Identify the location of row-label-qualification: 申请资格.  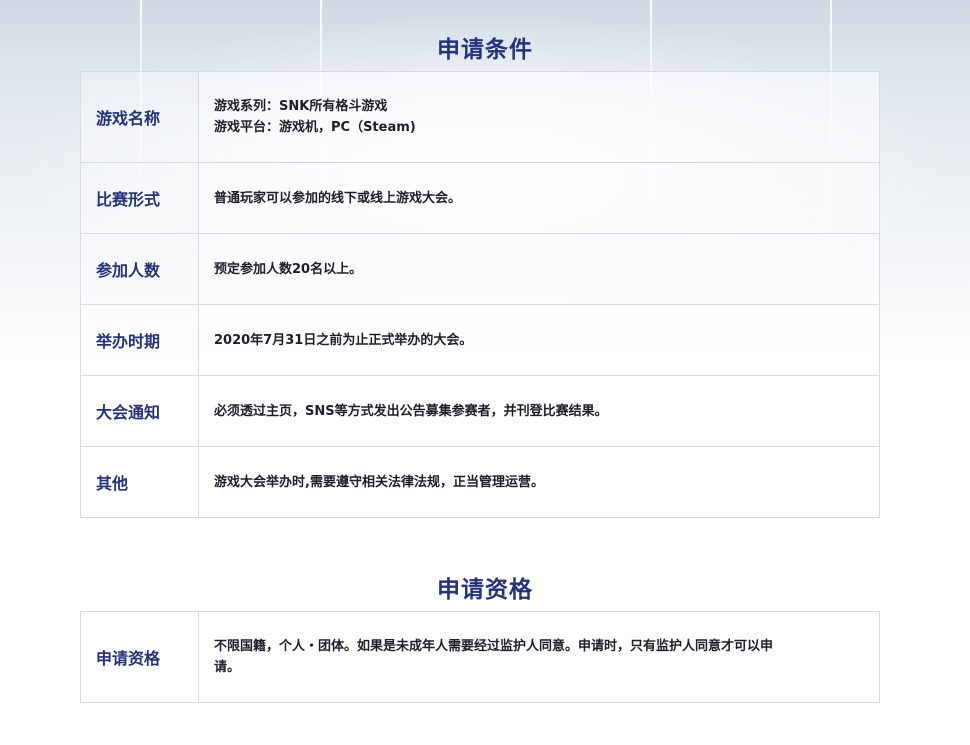
(140, 657).